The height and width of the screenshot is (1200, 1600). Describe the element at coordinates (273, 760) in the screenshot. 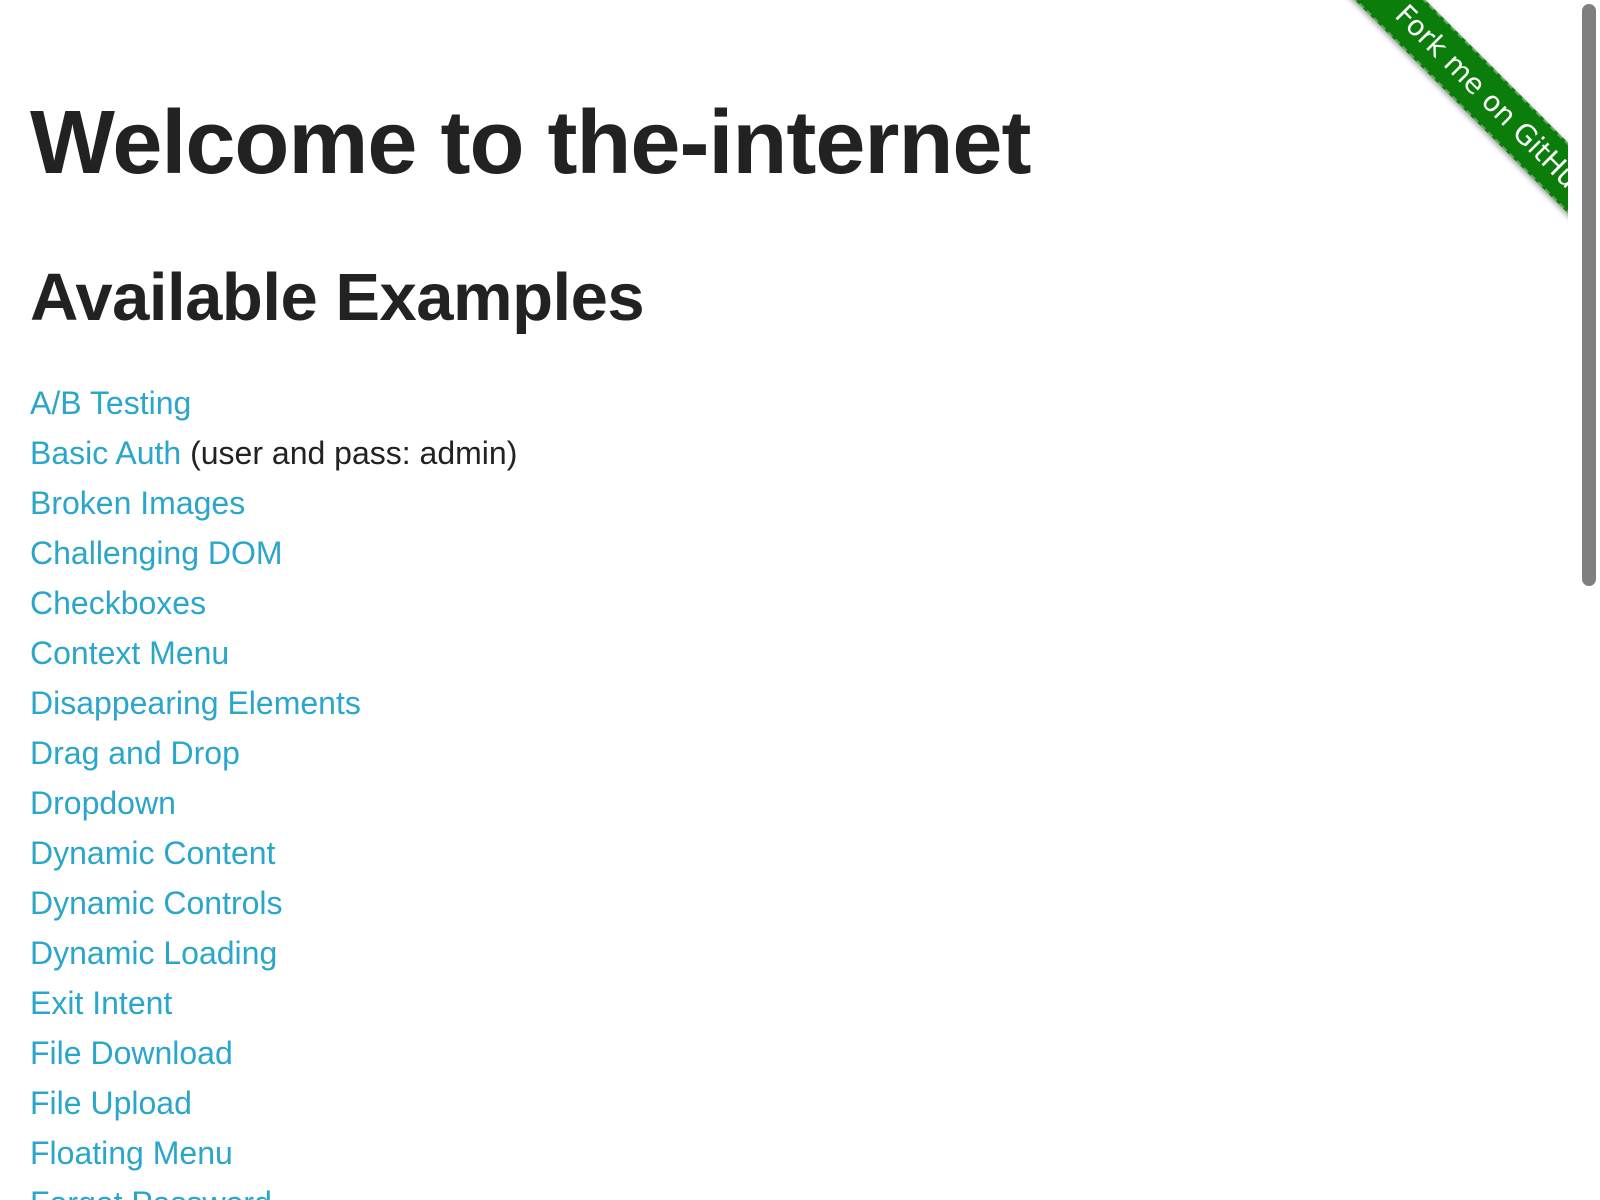

I see `list-item: Drag and Drop` at that location.